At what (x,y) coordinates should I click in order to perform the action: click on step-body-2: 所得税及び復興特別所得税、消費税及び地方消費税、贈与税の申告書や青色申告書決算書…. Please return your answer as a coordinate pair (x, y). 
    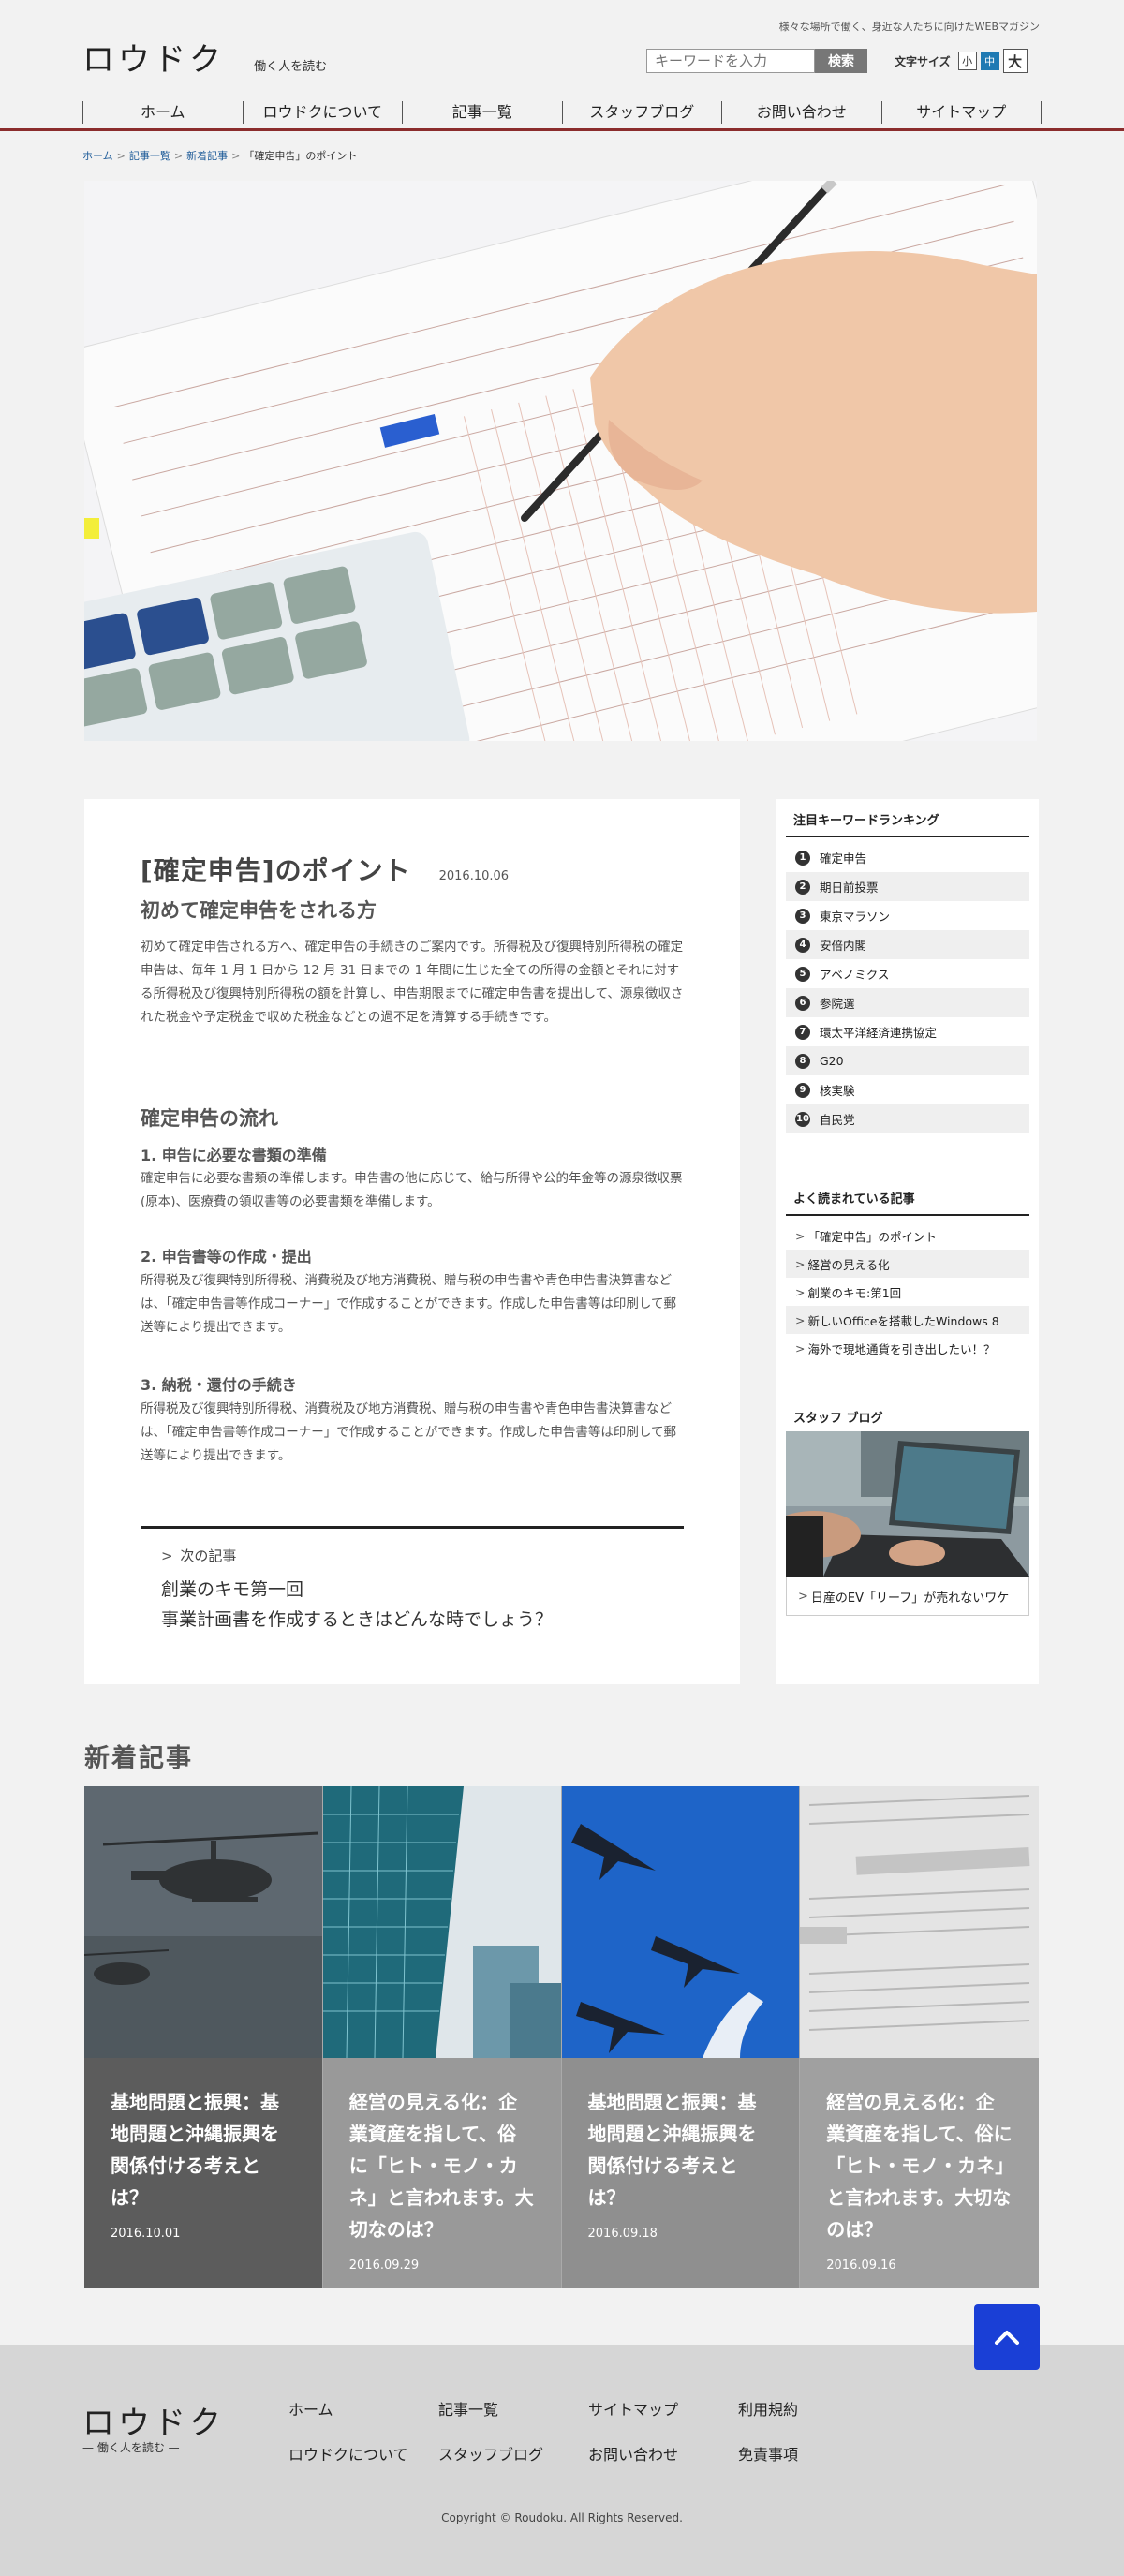
    Looking at the image, I should click on (408, 1304).